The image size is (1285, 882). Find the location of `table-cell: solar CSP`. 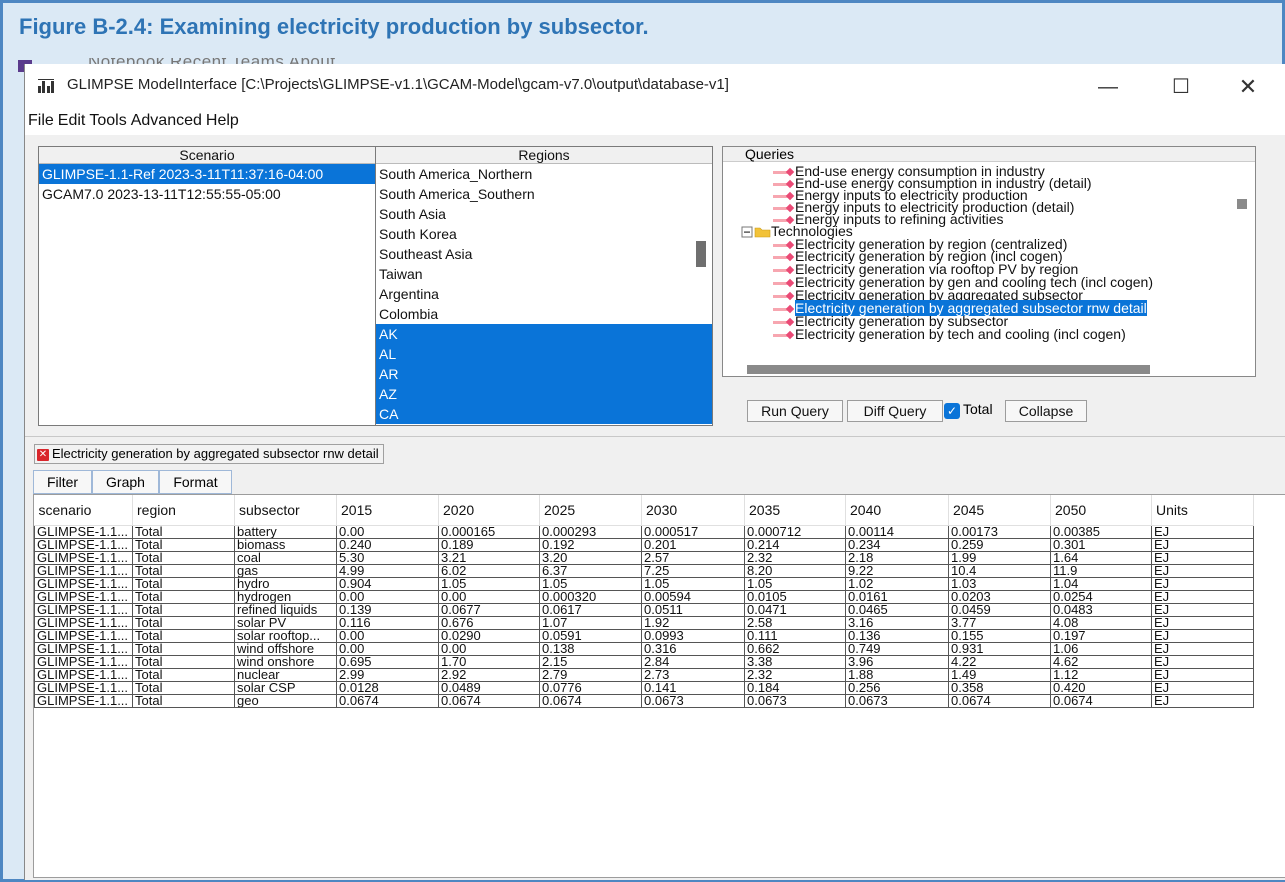

table-cell: solar CSP is located at coordinates (285, 687).